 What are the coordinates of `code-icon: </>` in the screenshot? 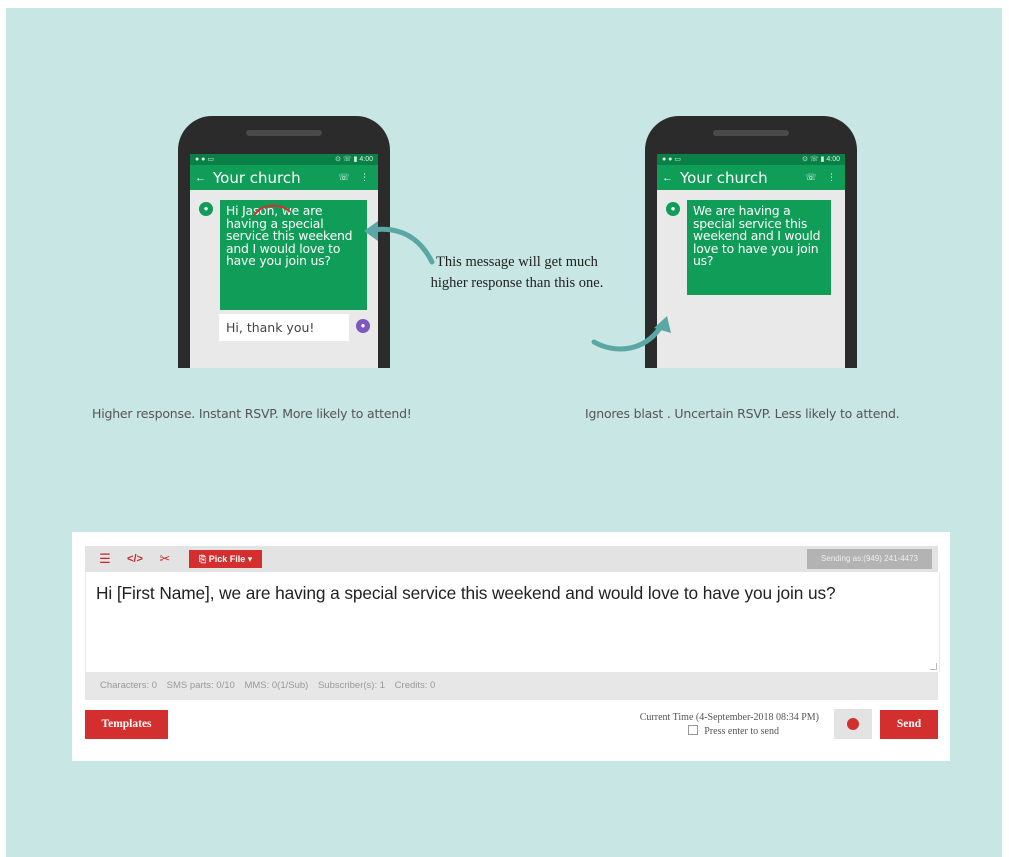 It's located at (135, 559).